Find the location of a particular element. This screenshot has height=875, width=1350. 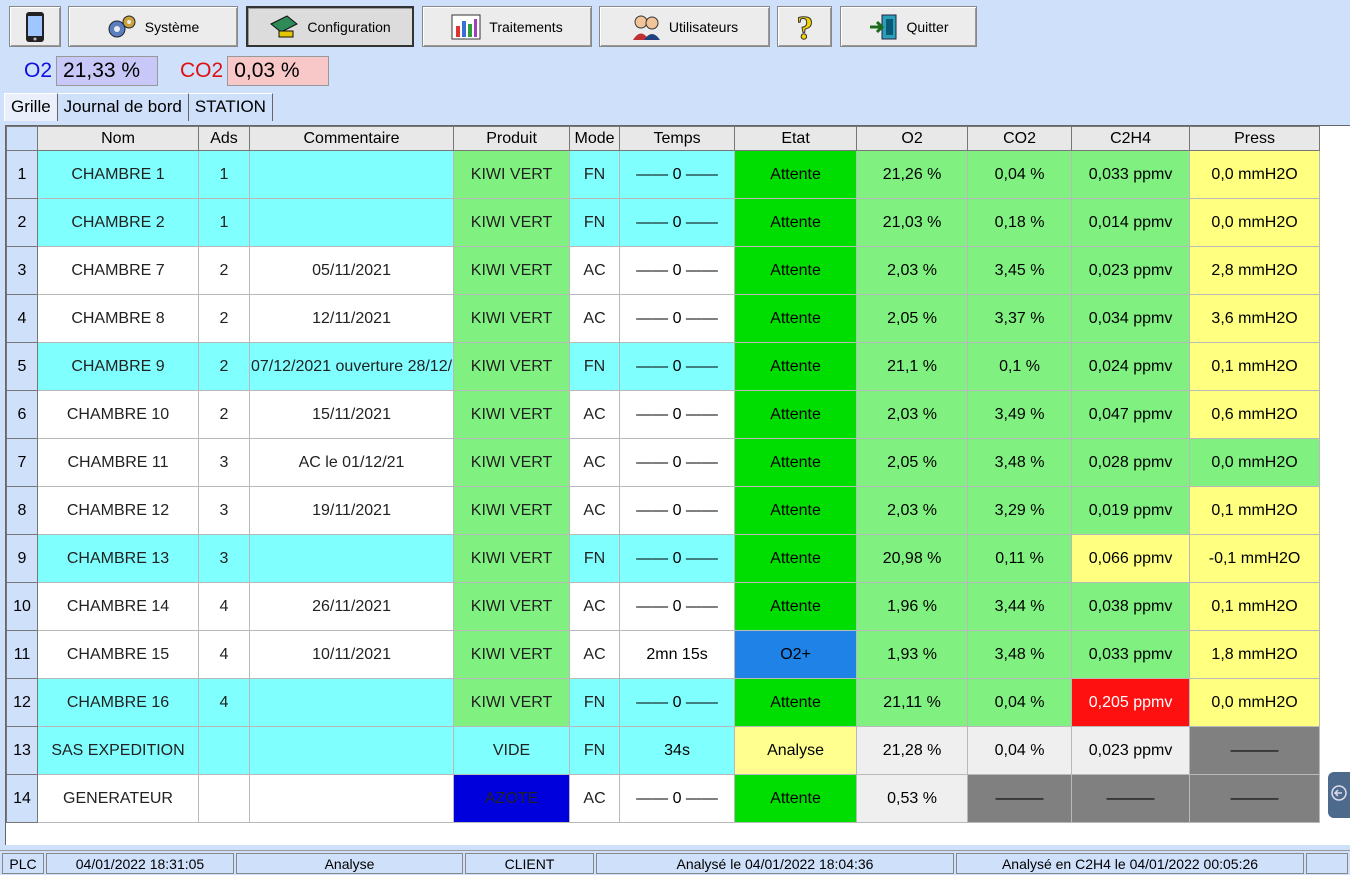

row-number: 10 is located at coordinates (22, 606).